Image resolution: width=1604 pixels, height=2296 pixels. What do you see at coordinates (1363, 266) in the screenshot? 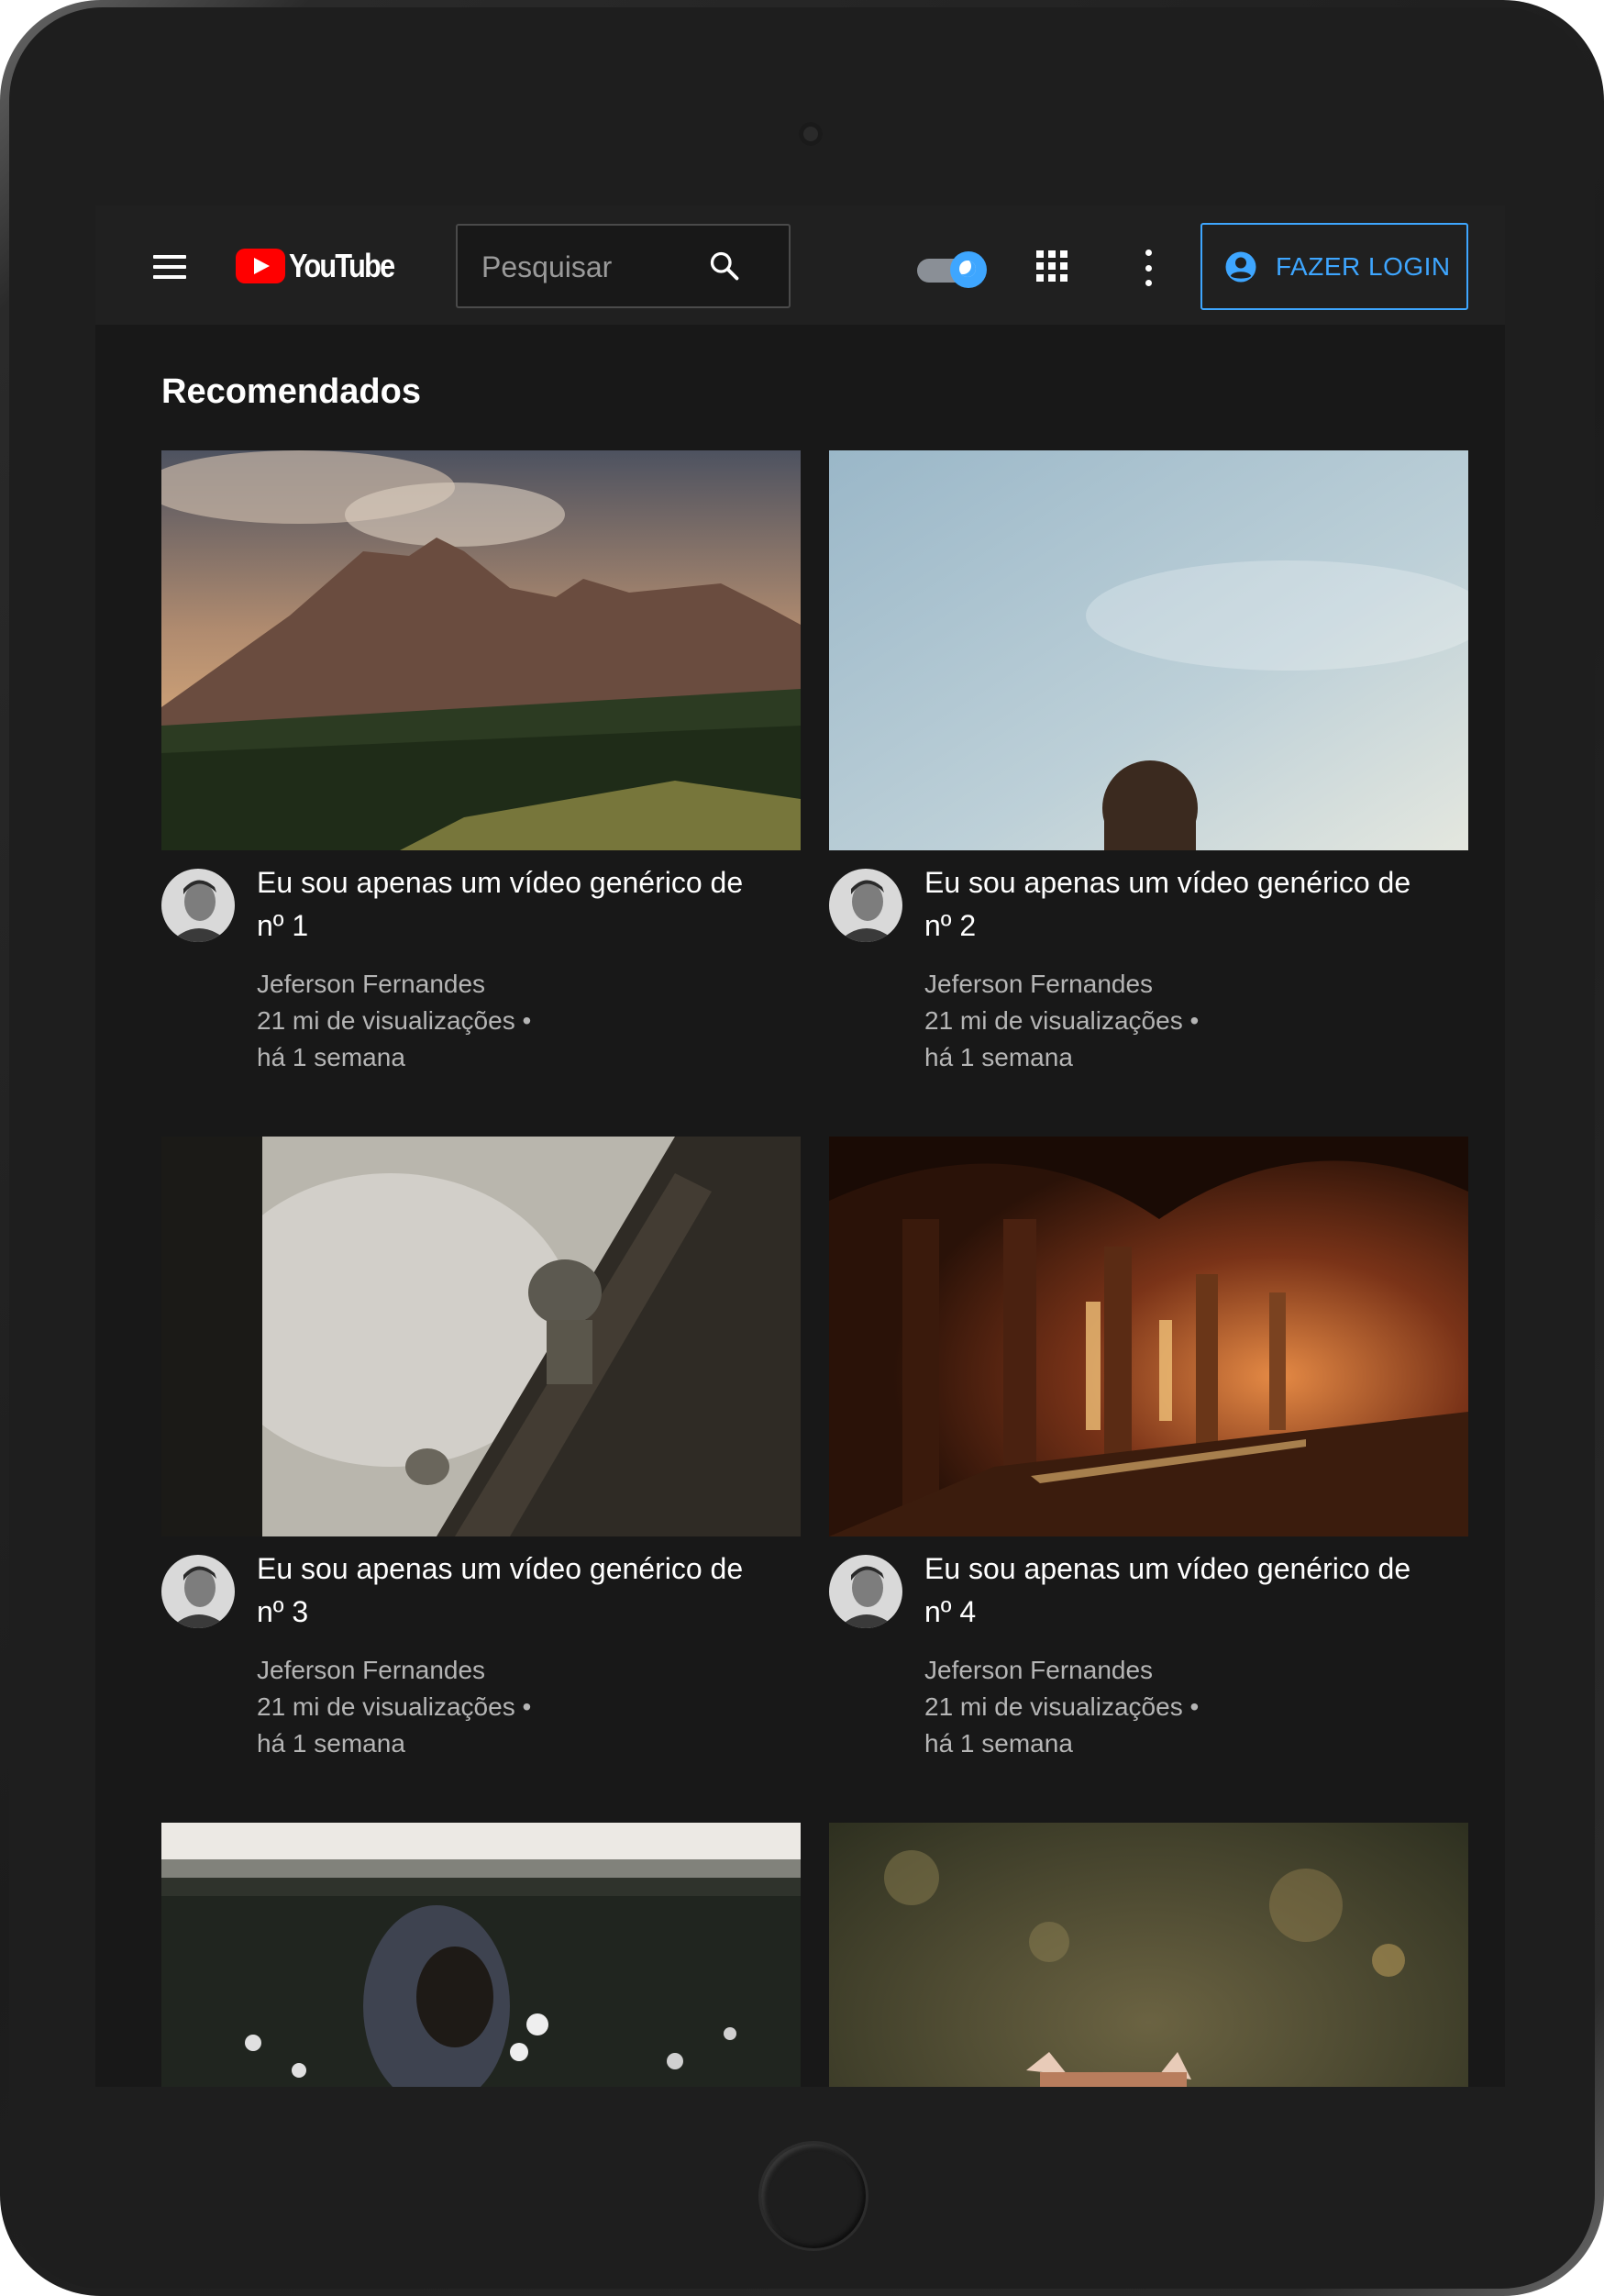
I see `login-label: FAZER LOGIN` at bounding box center [1363, 266].